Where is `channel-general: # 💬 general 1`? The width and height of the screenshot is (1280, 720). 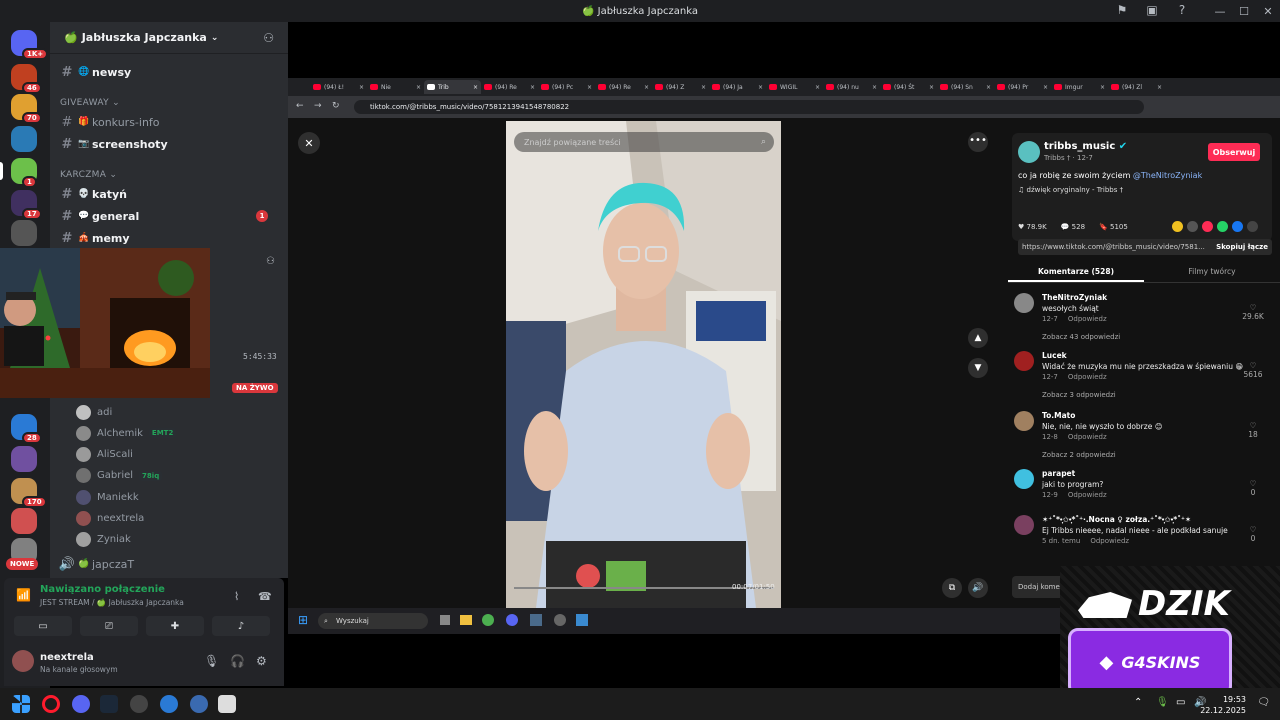 channel-general: # 💬 general 1 is located at coordinates (169, 216).